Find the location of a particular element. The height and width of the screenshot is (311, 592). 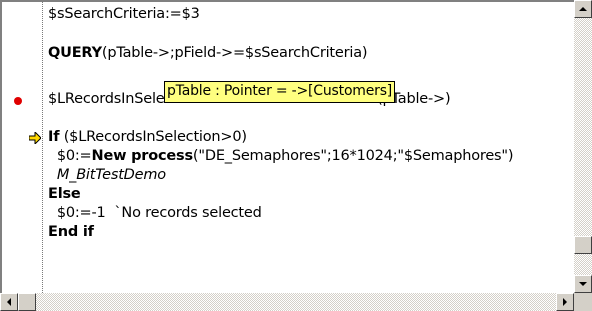

horizontal-scrollbar is located at coordinates (287, 302).